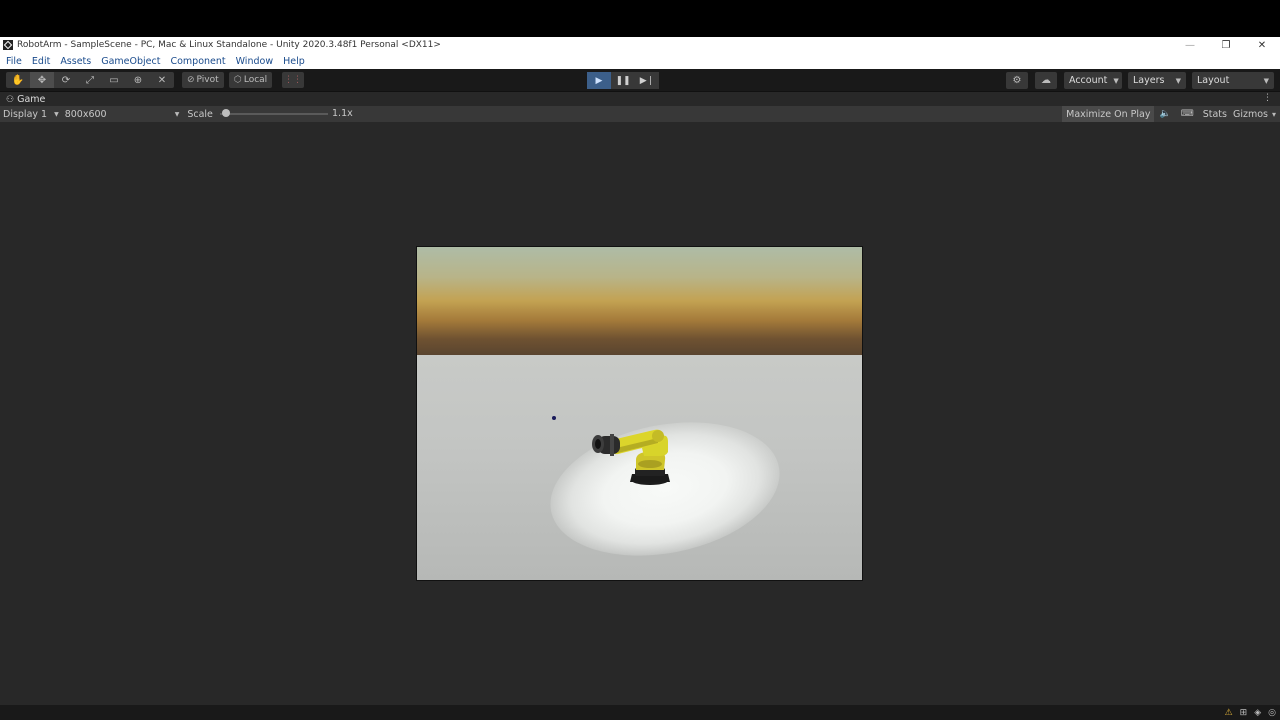  I want to click on step-button: ▶❘, so click(647, 80).